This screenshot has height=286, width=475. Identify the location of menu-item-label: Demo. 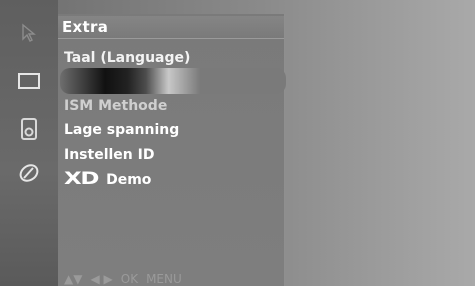
(129, 180).